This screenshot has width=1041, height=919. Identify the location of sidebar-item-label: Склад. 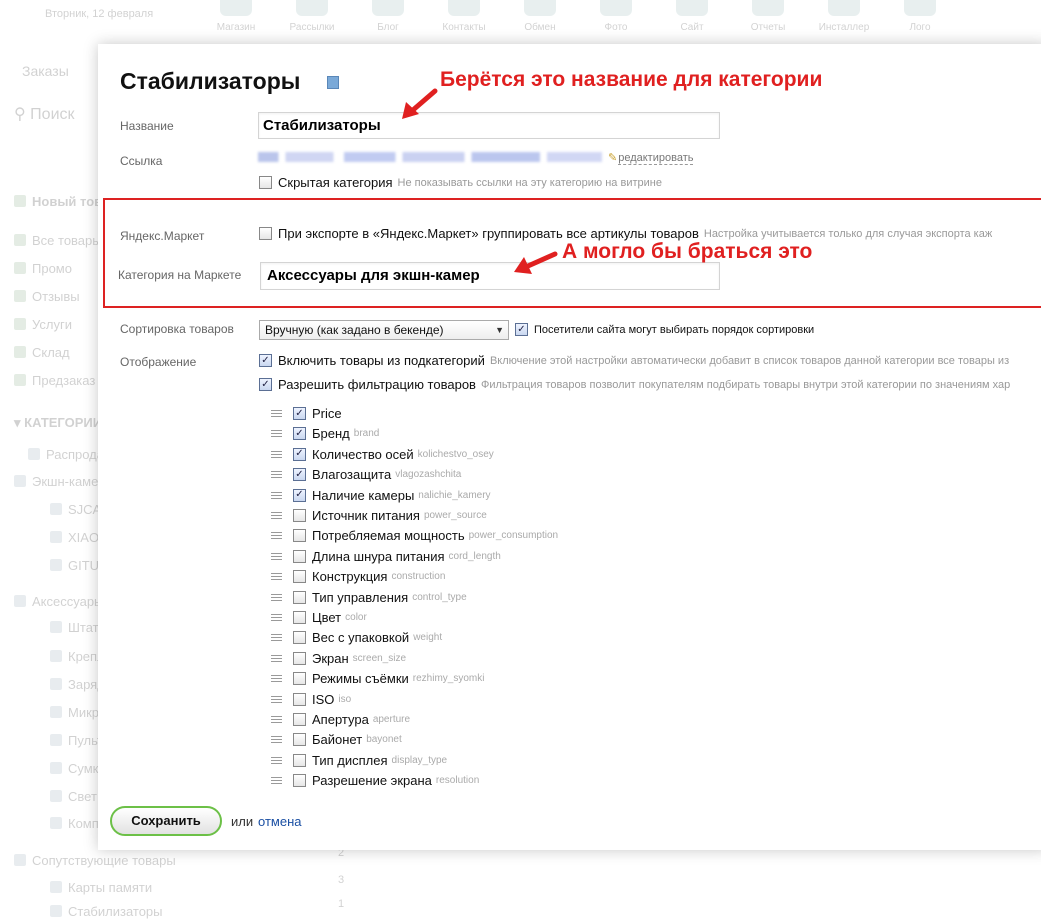
(51, 352).